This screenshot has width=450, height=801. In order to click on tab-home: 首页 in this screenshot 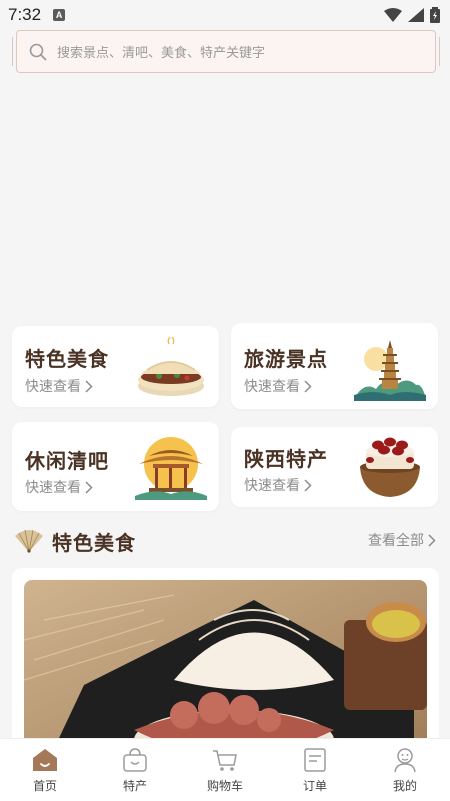, I will do `click(45, 770)`.